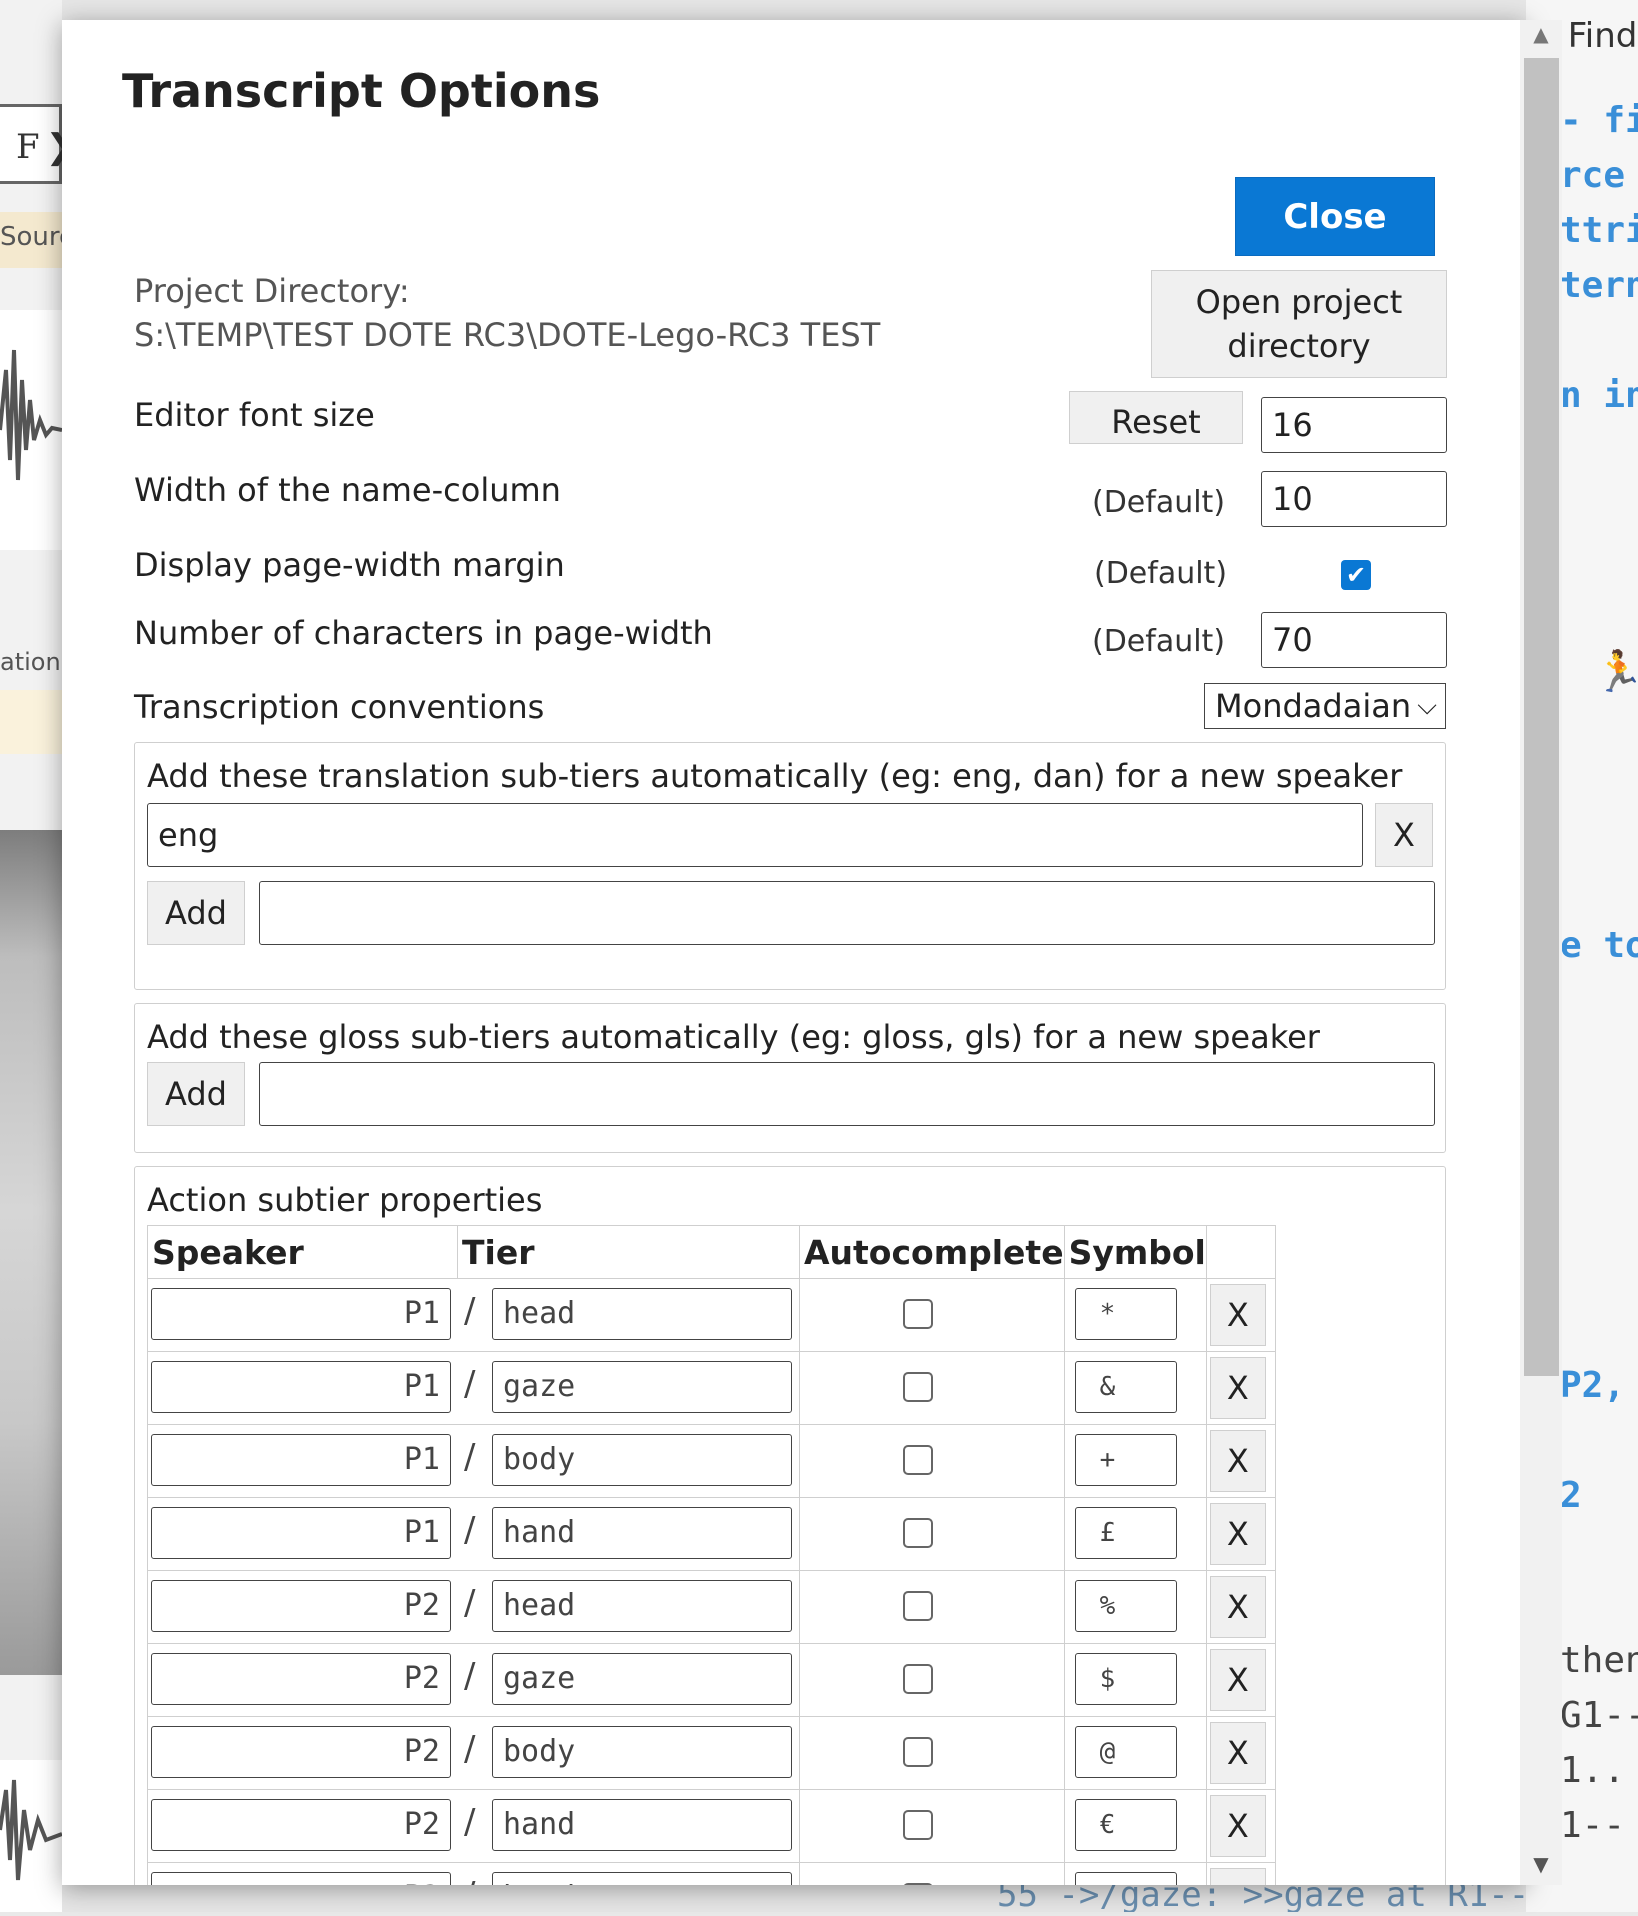 The height and width of the screenshot is (1916, 1638). What do you see at coordinates (1599, 120) in the screenshot?
I see `code-fragment: - fi` at bounding box center [1599, 120].